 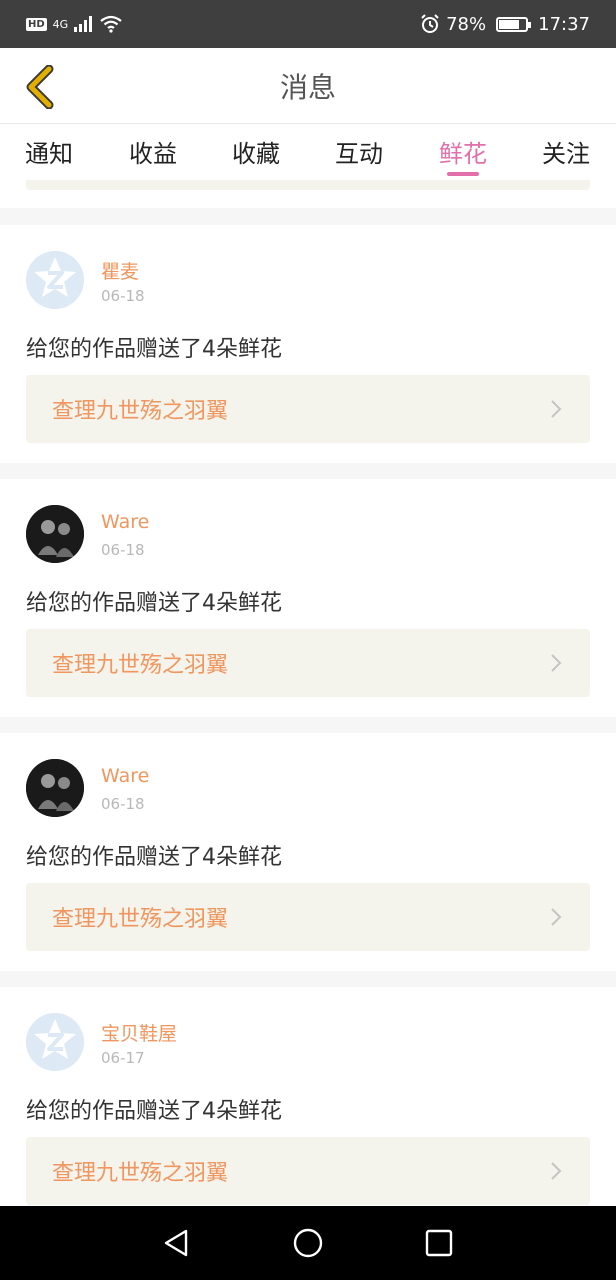 I want to click on square-recents-icon, so click(x=439, y=1243).